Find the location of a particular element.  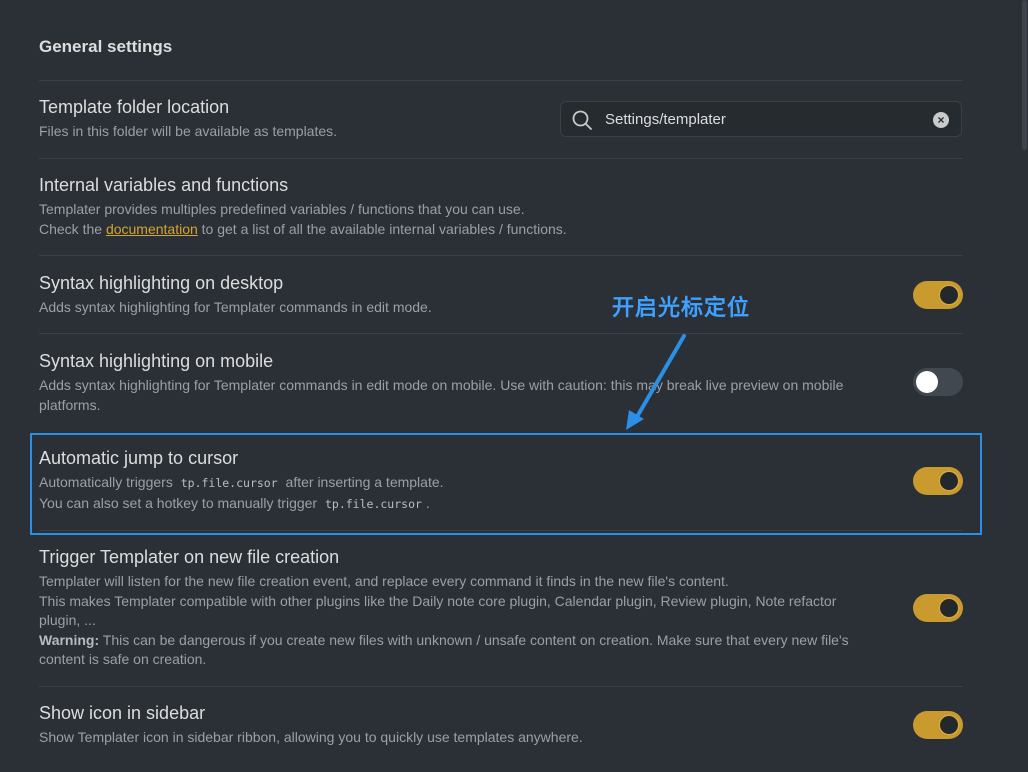

sidebar-icon-toggle is located at coordinates (938, 725).